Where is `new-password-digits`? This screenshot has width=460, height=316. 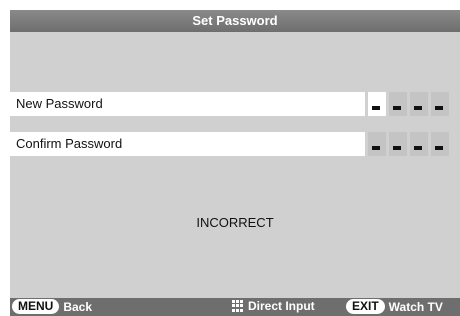
new-password-digits is located at coordinates (407, 104).